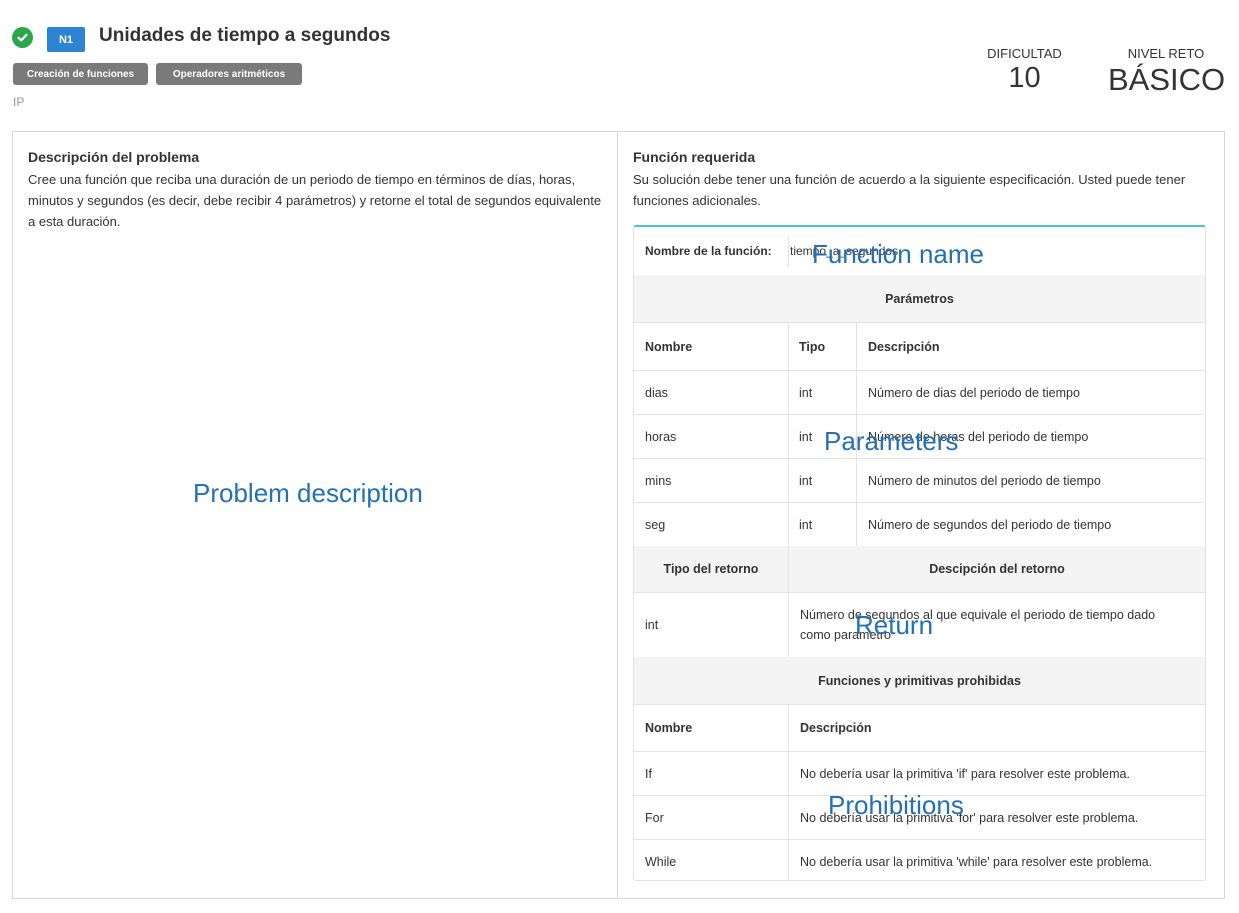  I want to click on param-desc: Número de minutos del periodo de tiempo, so click(984, 480).